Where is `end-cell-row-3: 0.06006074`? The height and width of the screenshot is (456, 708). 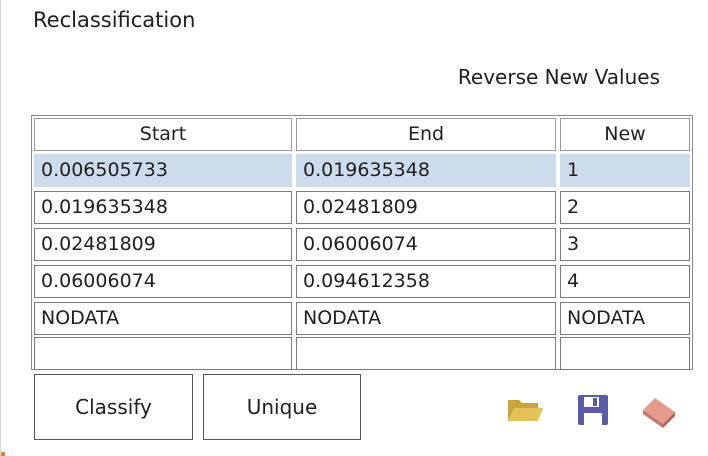 end-cell-row-3: 0.06006074 is located at coordinates (426, 244).